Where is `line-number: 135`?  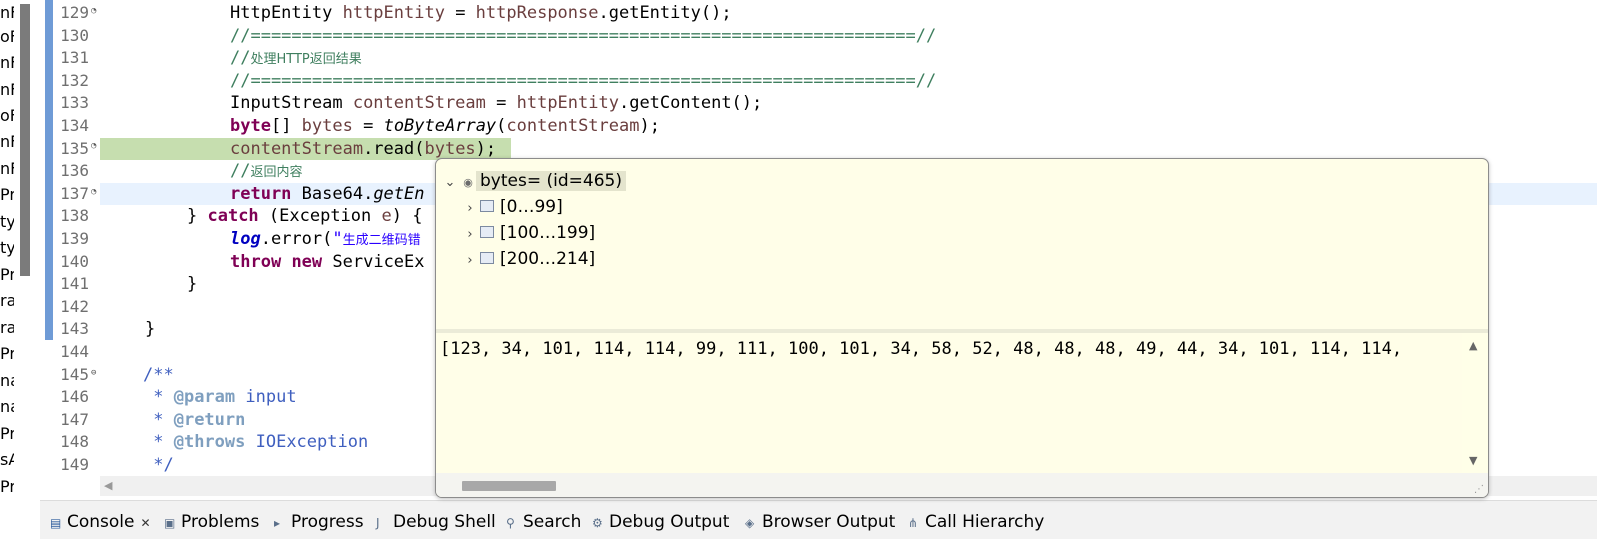
line-number: 135 is located at coordinates (74, 148).